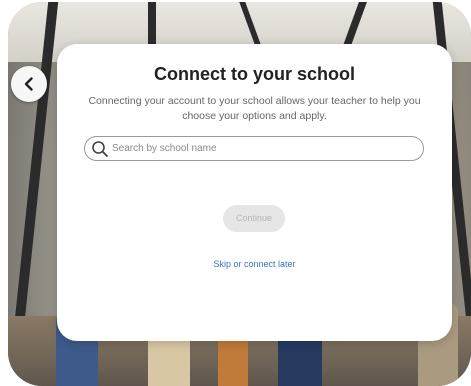  Describe the element at coordinates (254, 218) in the screenshot. I see `continue-button: Continue` at that location.